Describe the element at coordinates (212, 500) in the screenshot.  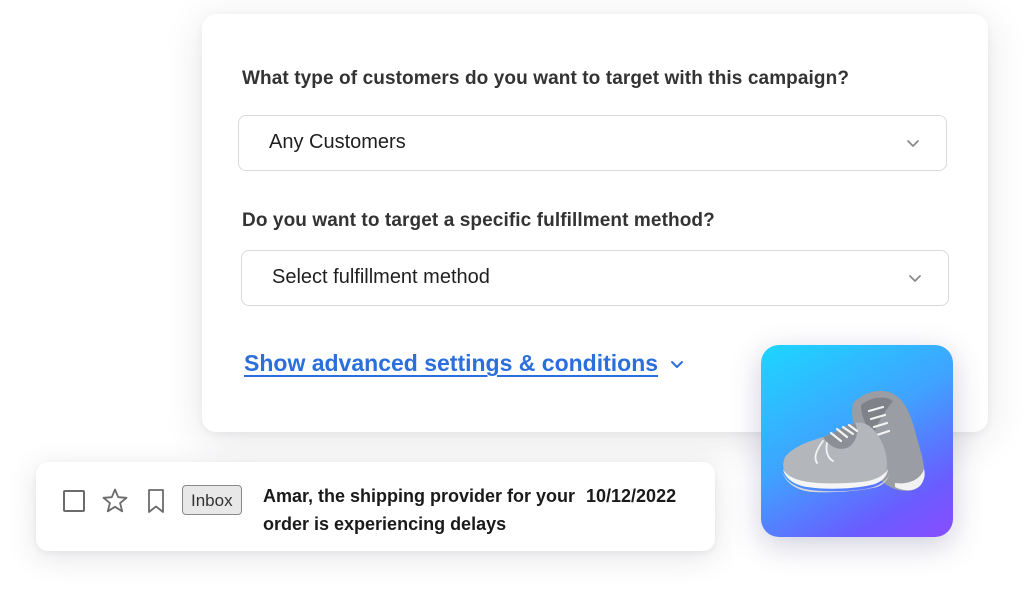
I see `inbox-badge: Inbox` at that location.